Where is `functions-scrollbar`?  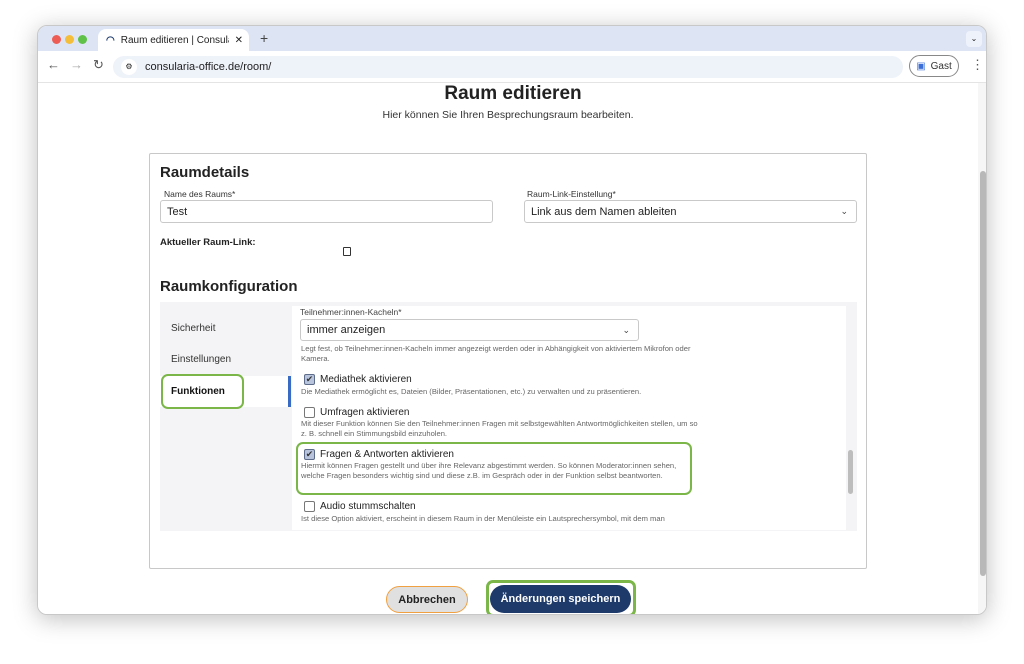 functions-scrollbar is located at coordinates (850, 472).